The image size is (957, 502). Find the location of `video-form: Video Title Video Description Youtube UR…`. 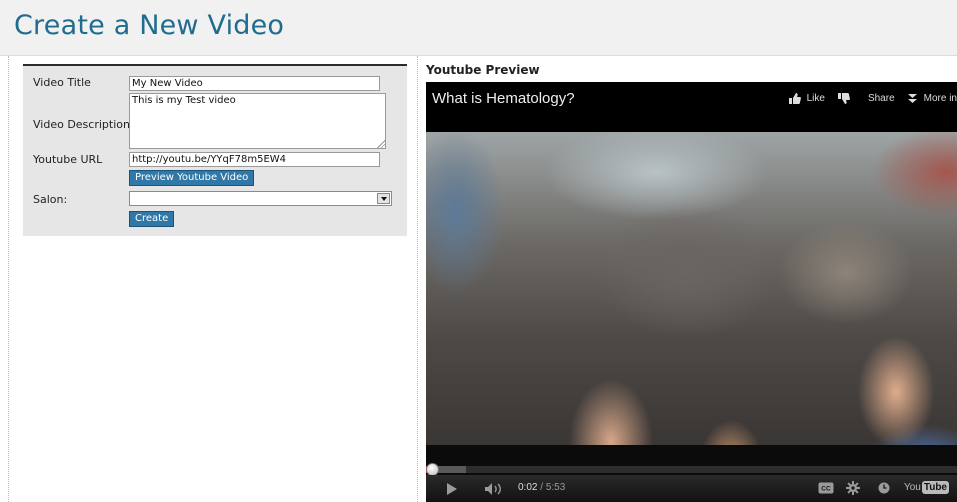

video-form: Video Title Video Description Youtube UR… is located at coordinates (215, 150).